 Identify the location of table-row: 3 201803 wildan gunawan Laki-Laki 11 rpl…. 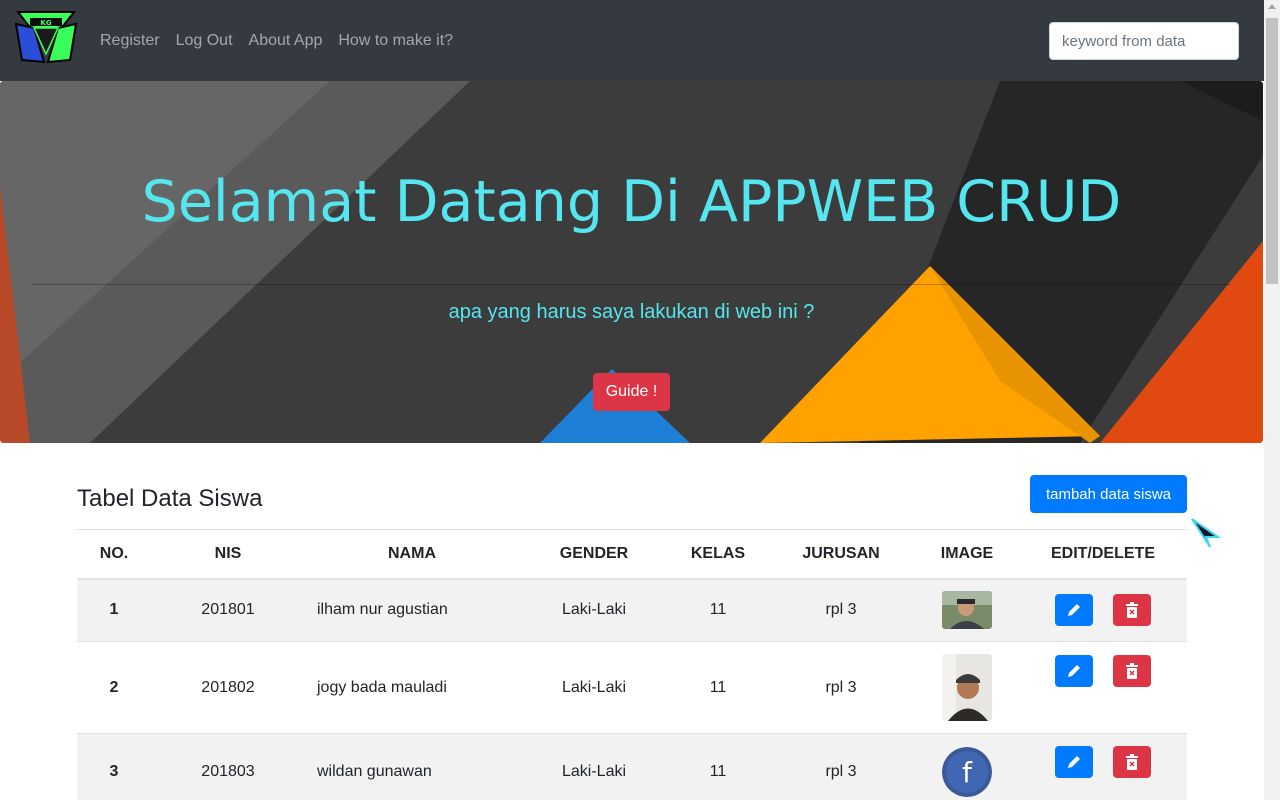
(632, 766).